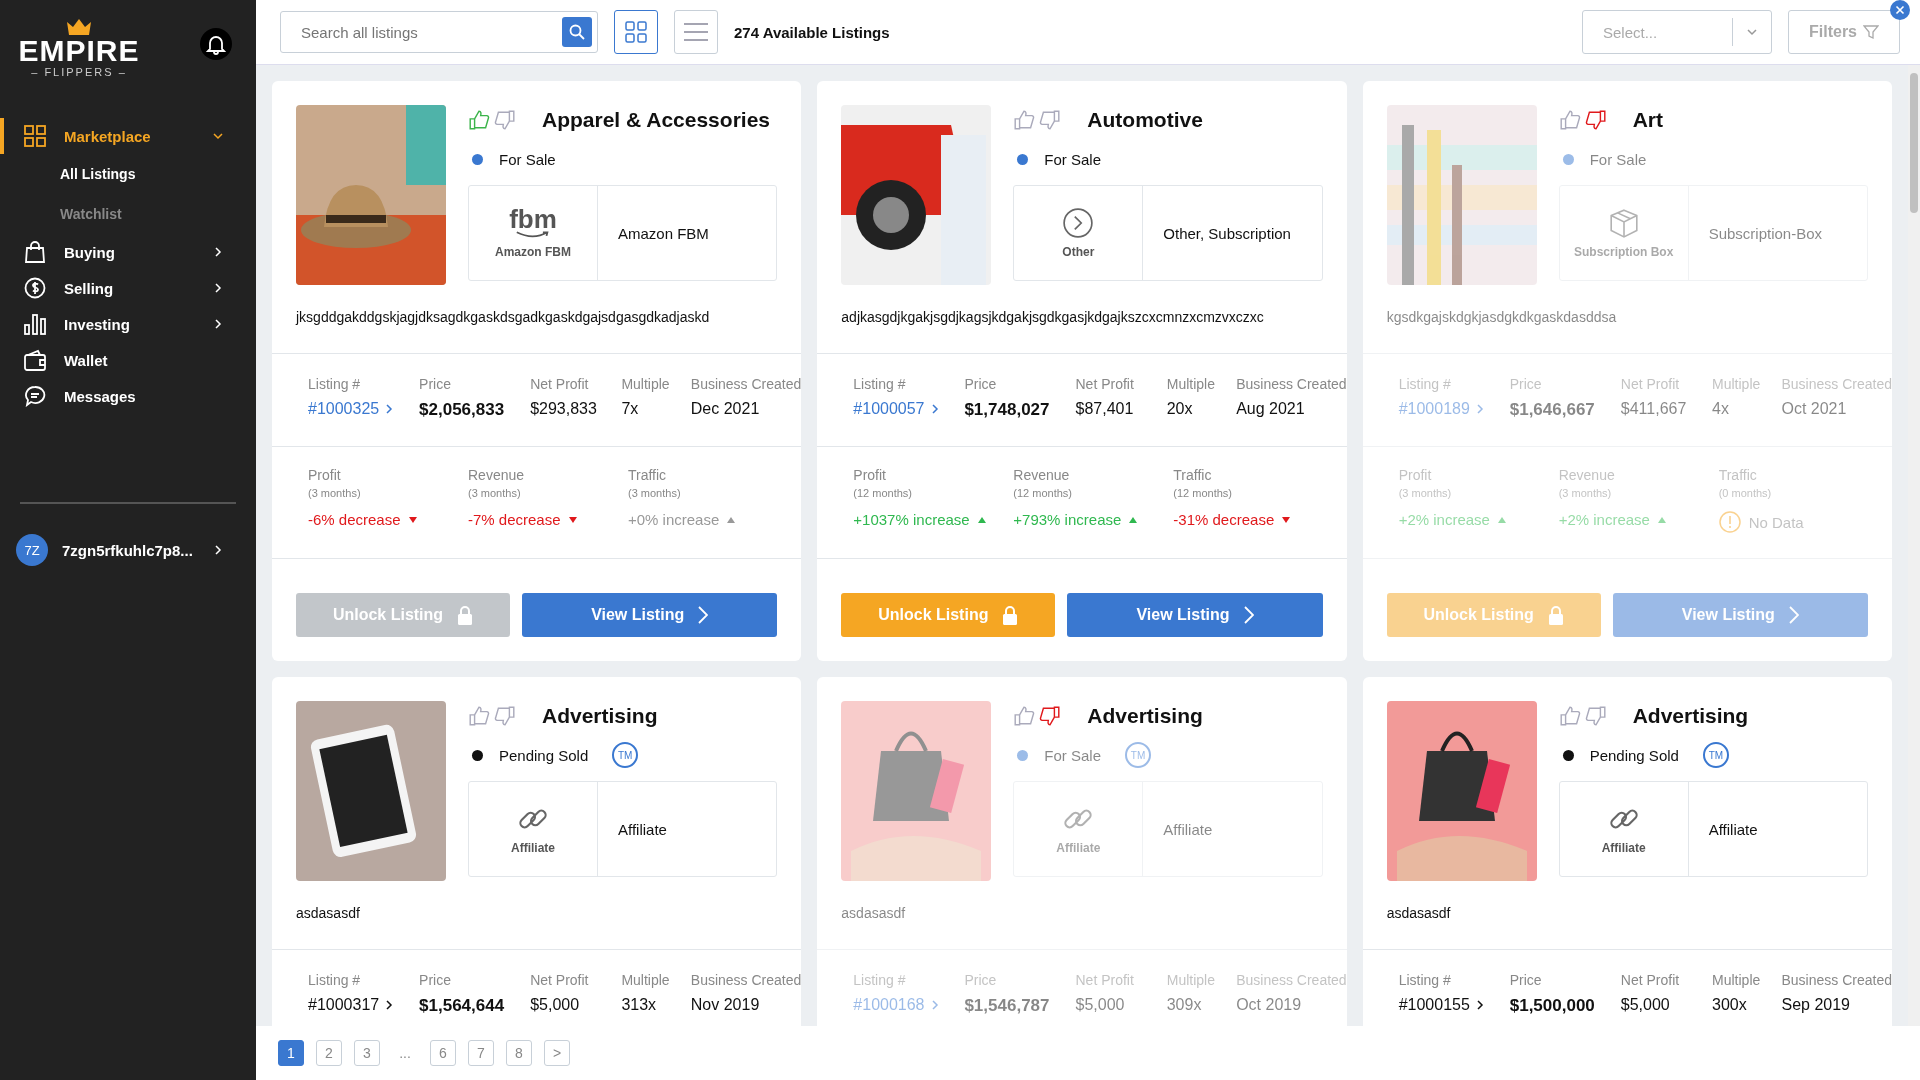  What do you see at coordinates (572, 519) in the screenshot?
I see `down-triangle-icon` at bounding box center [572, 519].